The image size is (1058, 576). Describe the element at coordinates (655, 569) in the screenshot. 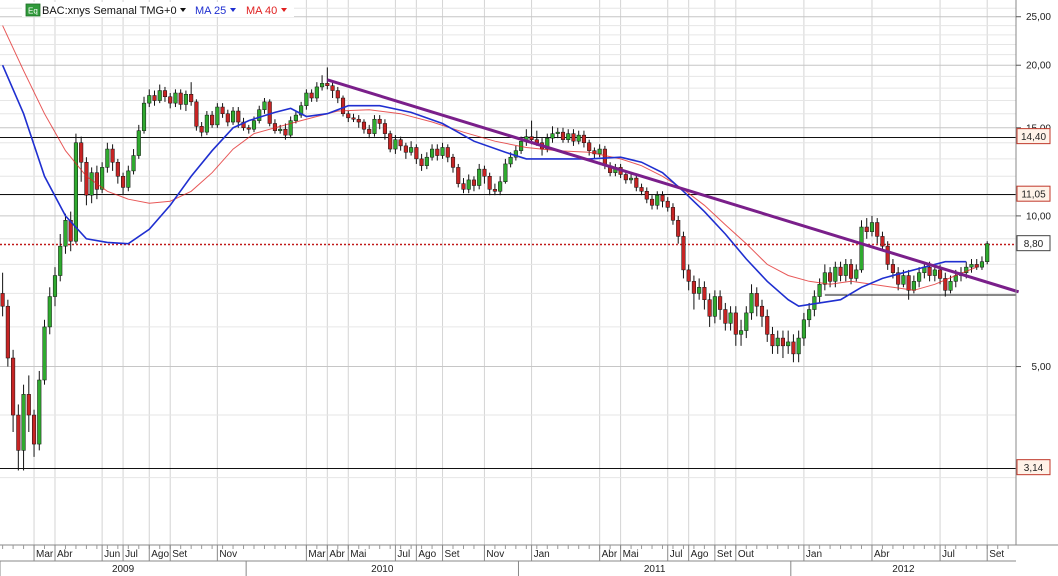

I see `year-label: 2011` at that location.